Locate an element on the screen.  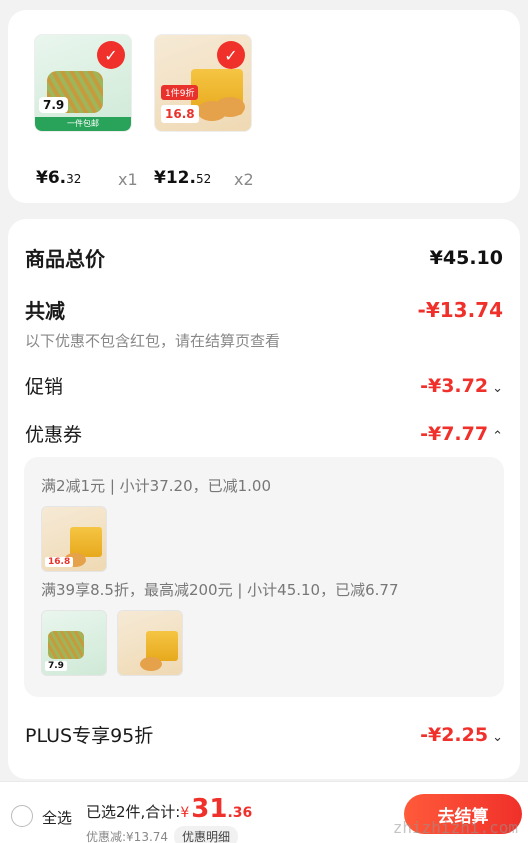
select-all-label: 全选 is located at coordinates (57, 817).